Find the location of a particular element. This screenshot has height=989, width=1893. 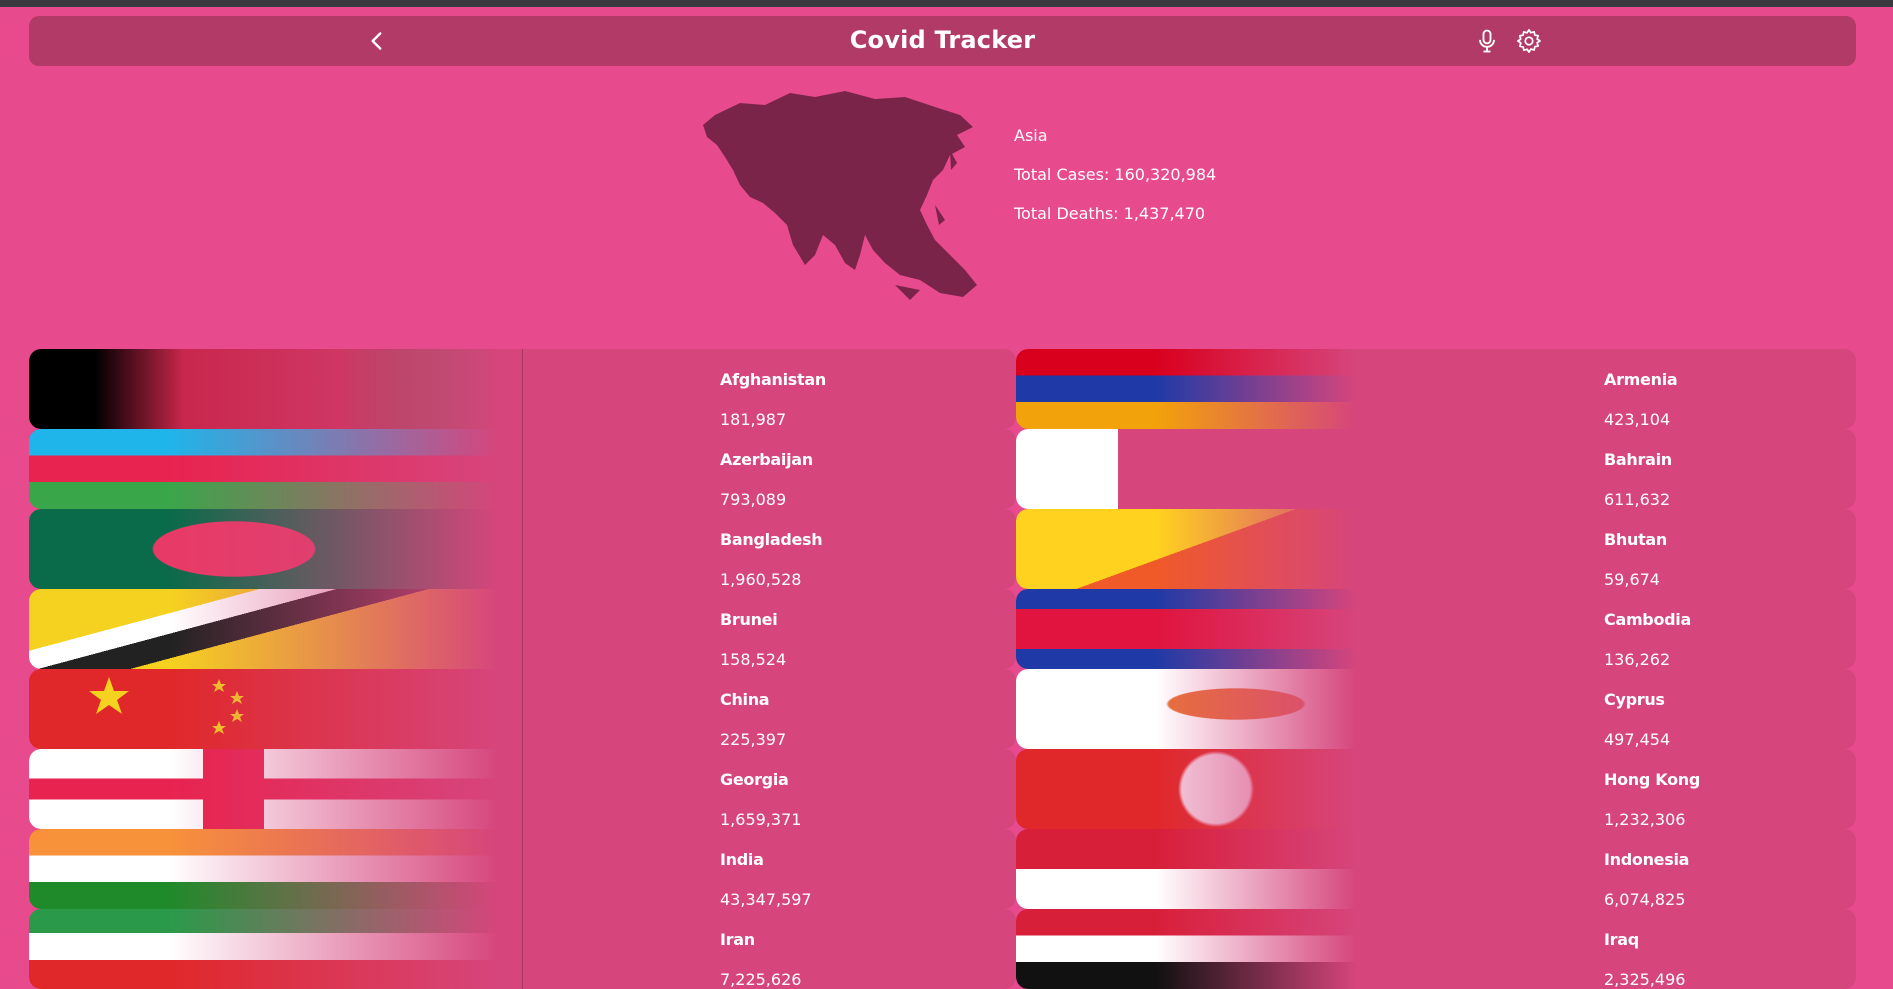

country-cases: 497,454 is located at coordinates (1637, 739).